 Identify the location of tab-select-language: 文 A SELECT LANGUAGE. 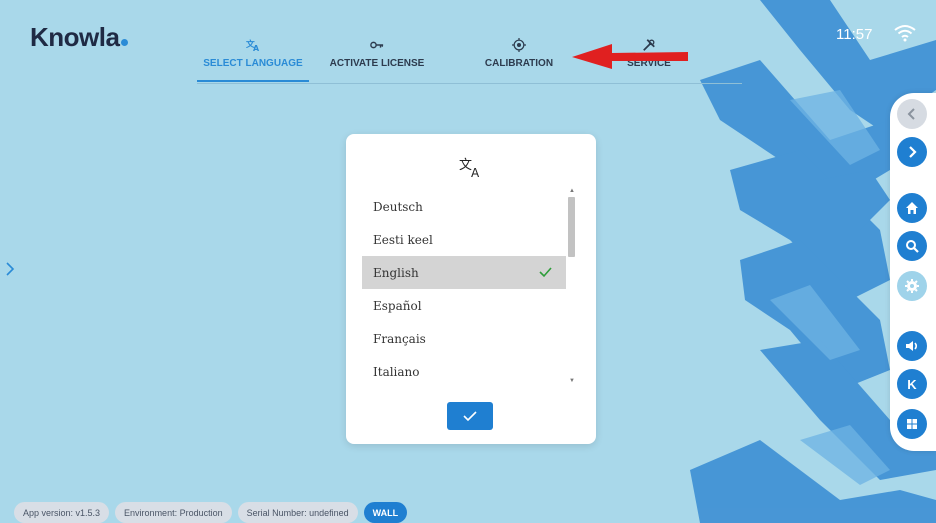
(253, 60).